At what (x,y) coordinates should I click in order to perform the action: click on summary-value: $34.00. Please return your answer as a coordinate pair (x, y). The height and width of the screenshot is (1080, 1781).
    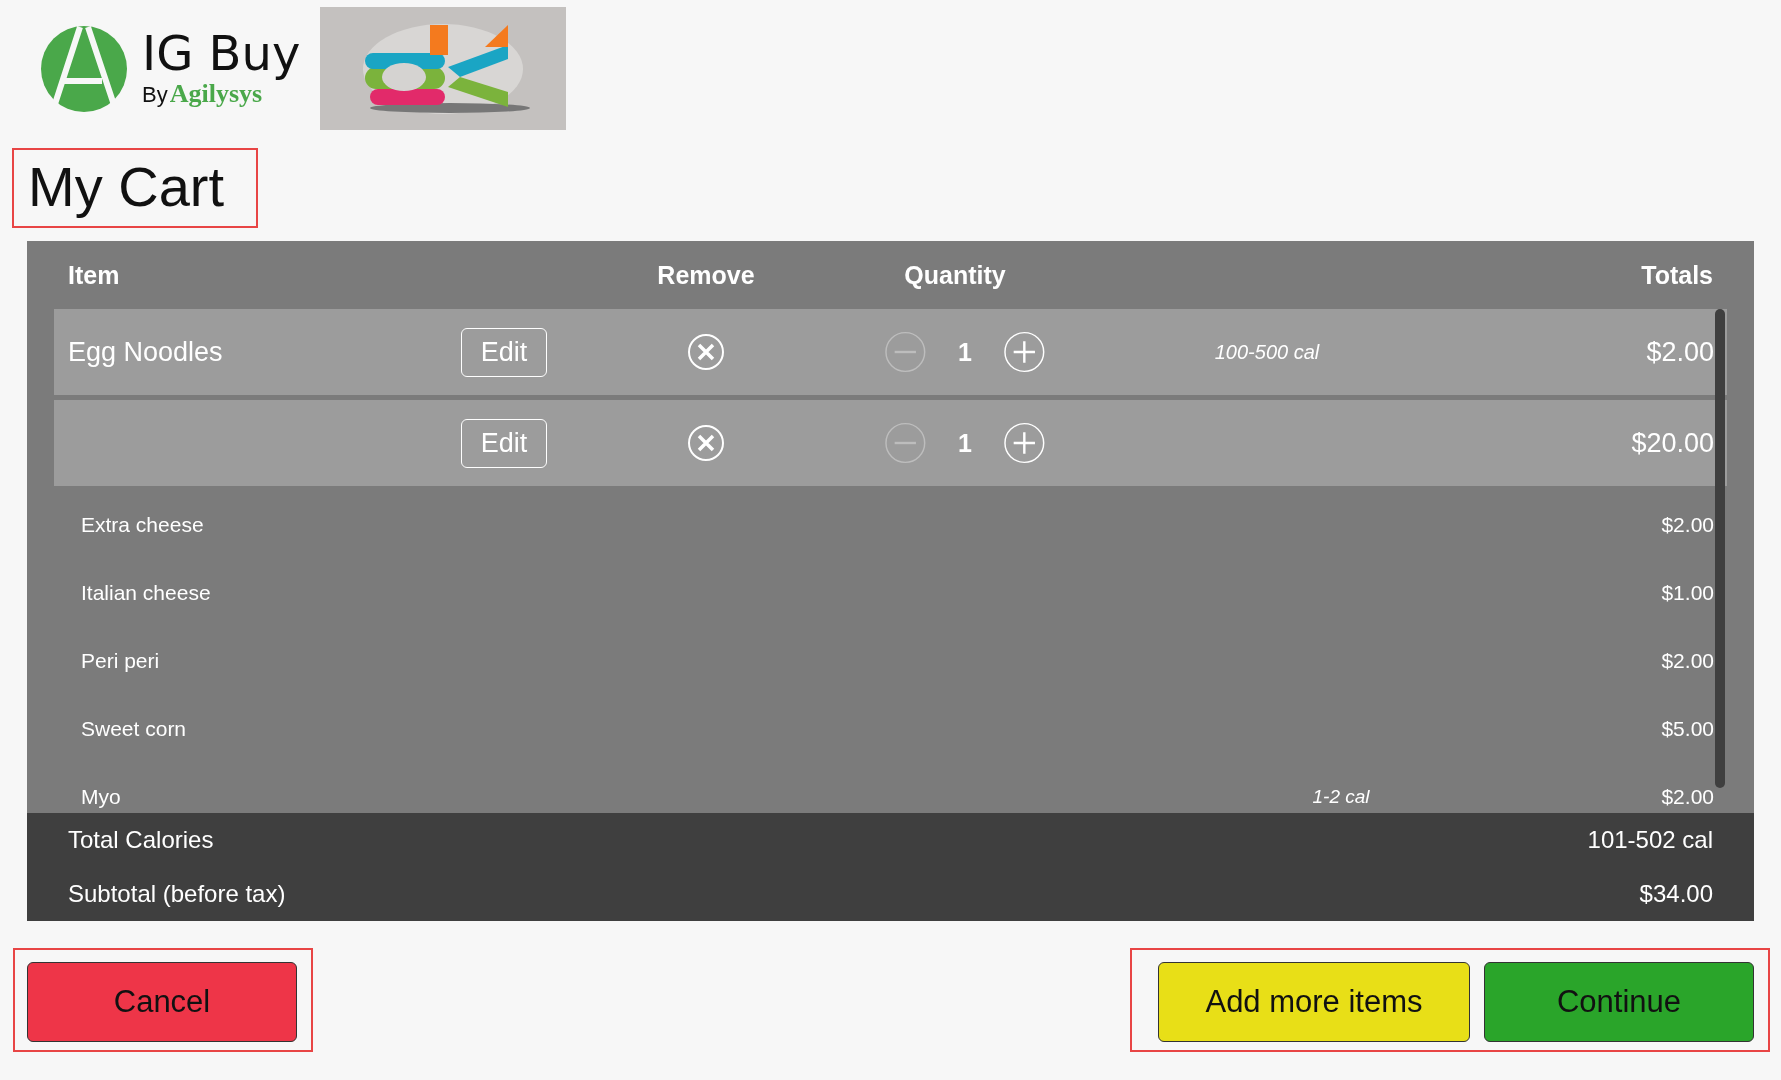
    Looking at the image, I should click on (1676, 894).